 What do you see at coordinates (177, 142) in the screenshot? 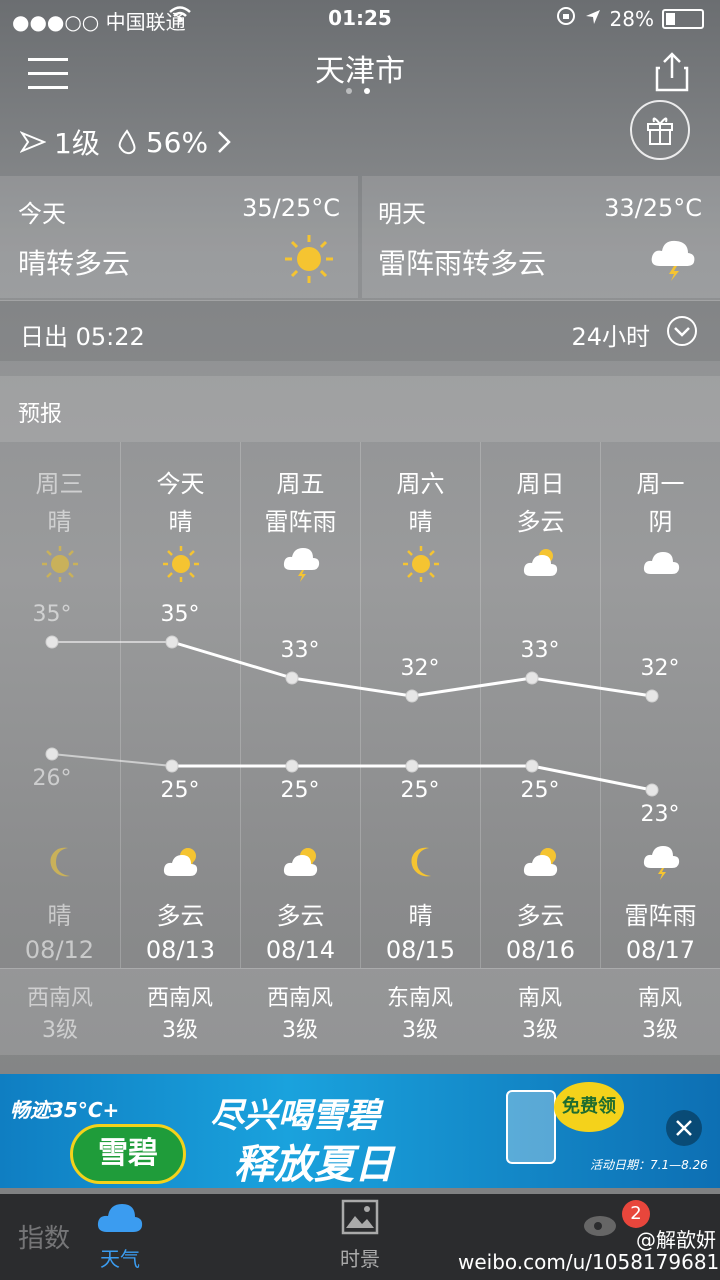
I see `humidity-value: 56%` at bounding box center [177, 142].